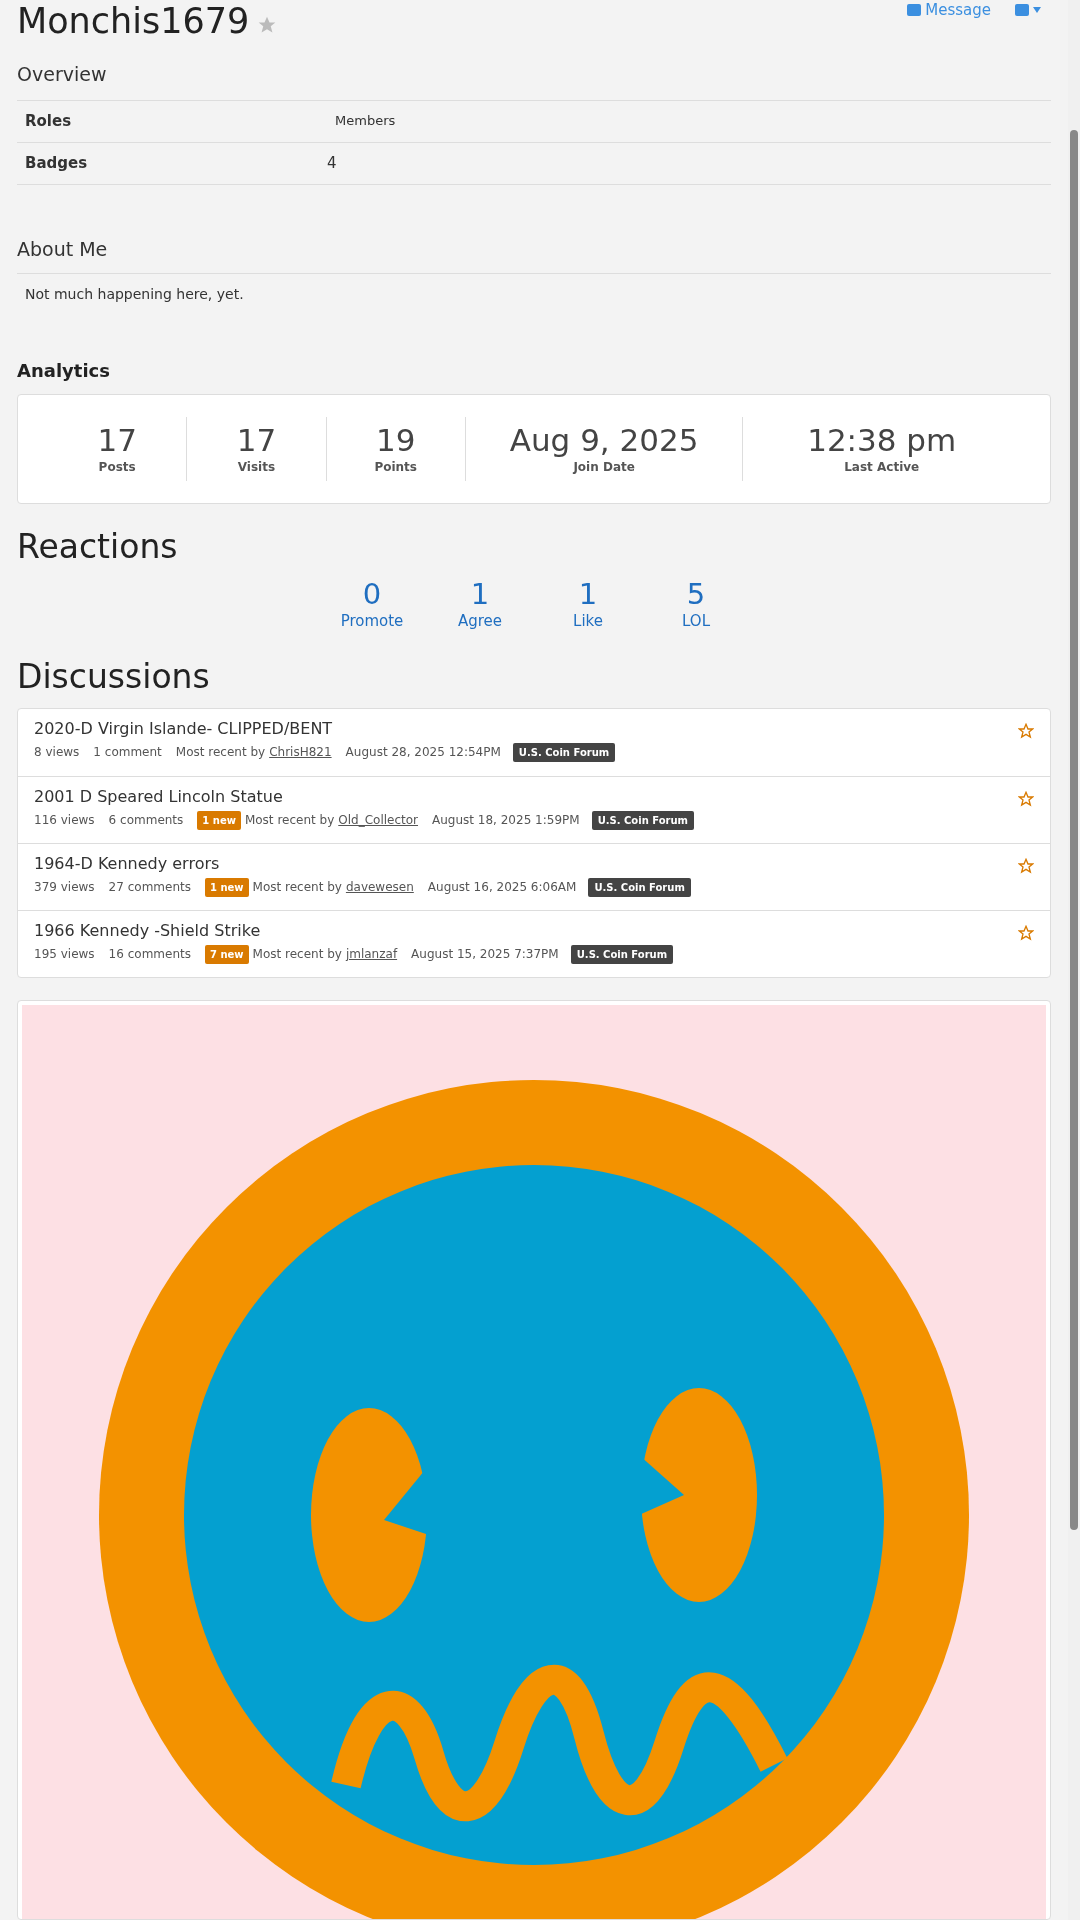 This screenshot has height=1920, width=1080. I want to click on row-value: Members, so click(365, 121).